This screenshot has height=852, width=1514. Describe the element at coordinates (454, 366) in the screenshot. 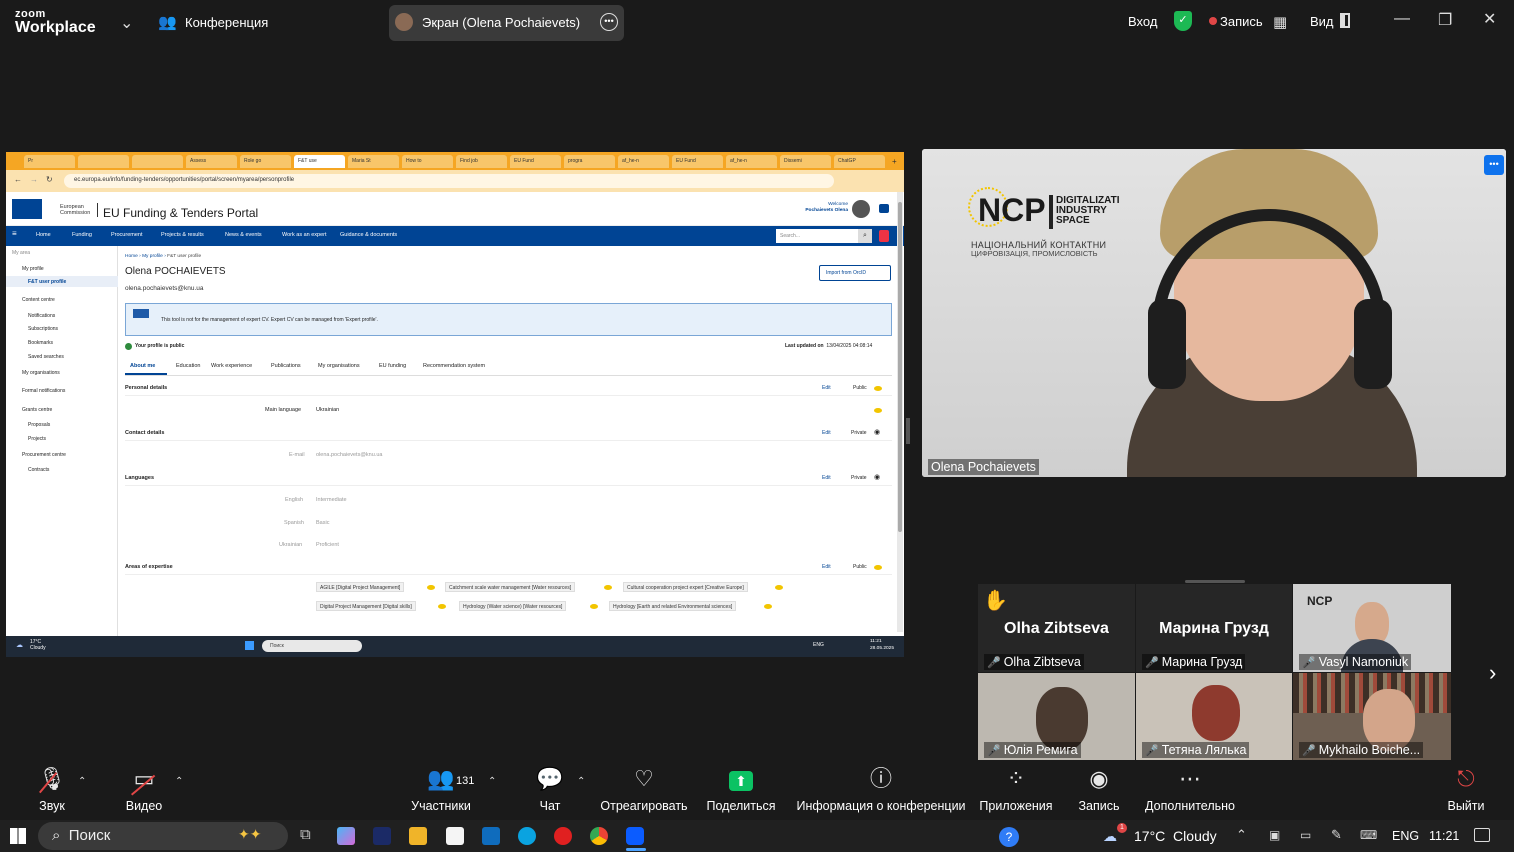

I see `tab-recommendation: Recommendation system` at that location.